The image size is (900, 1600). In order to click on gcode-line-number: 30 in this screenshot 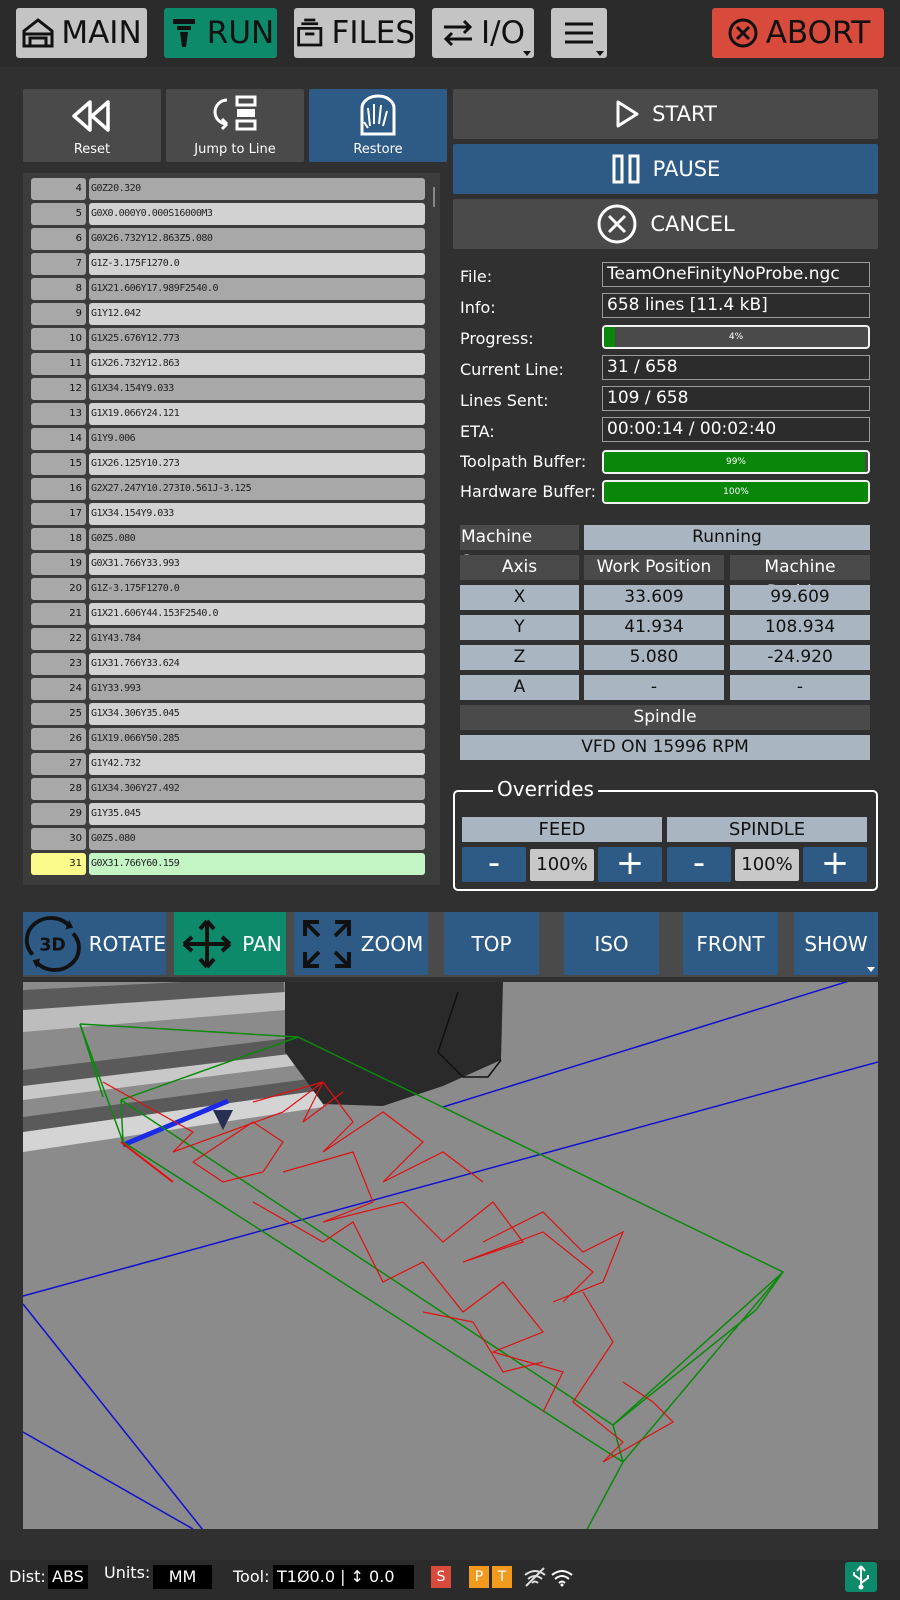, I will do `click(58, 839)`.